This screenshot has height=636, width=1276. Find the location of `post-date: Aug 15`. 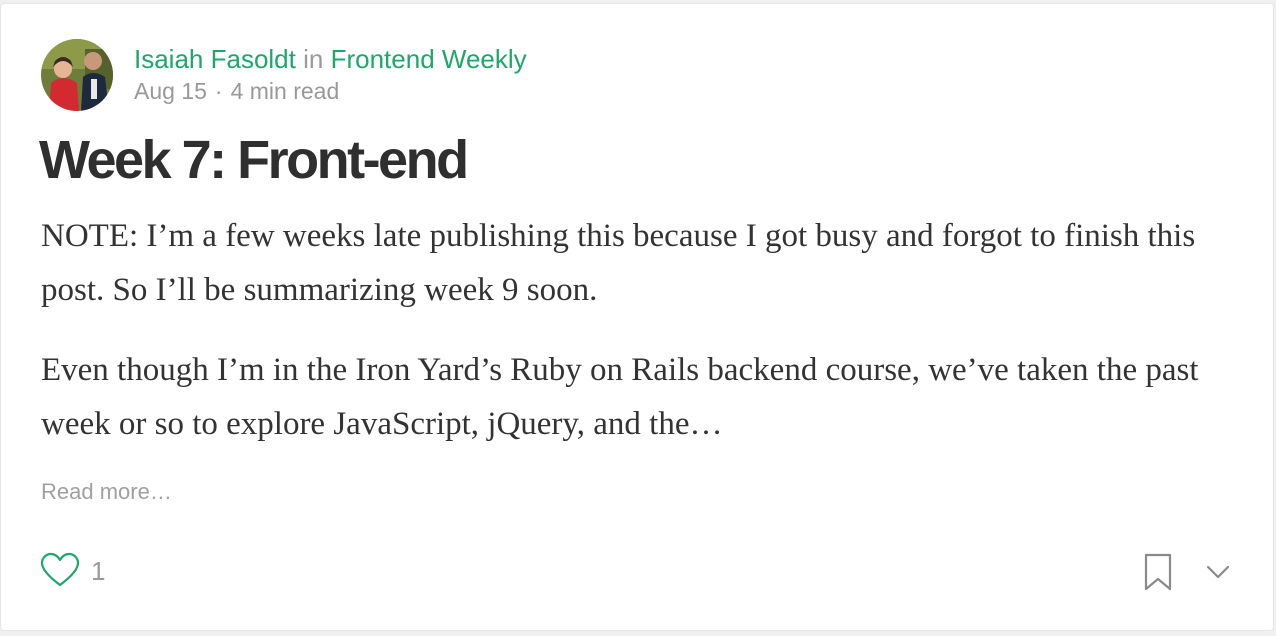

post-date: Aug 15 is located at coordinates (170, 91).